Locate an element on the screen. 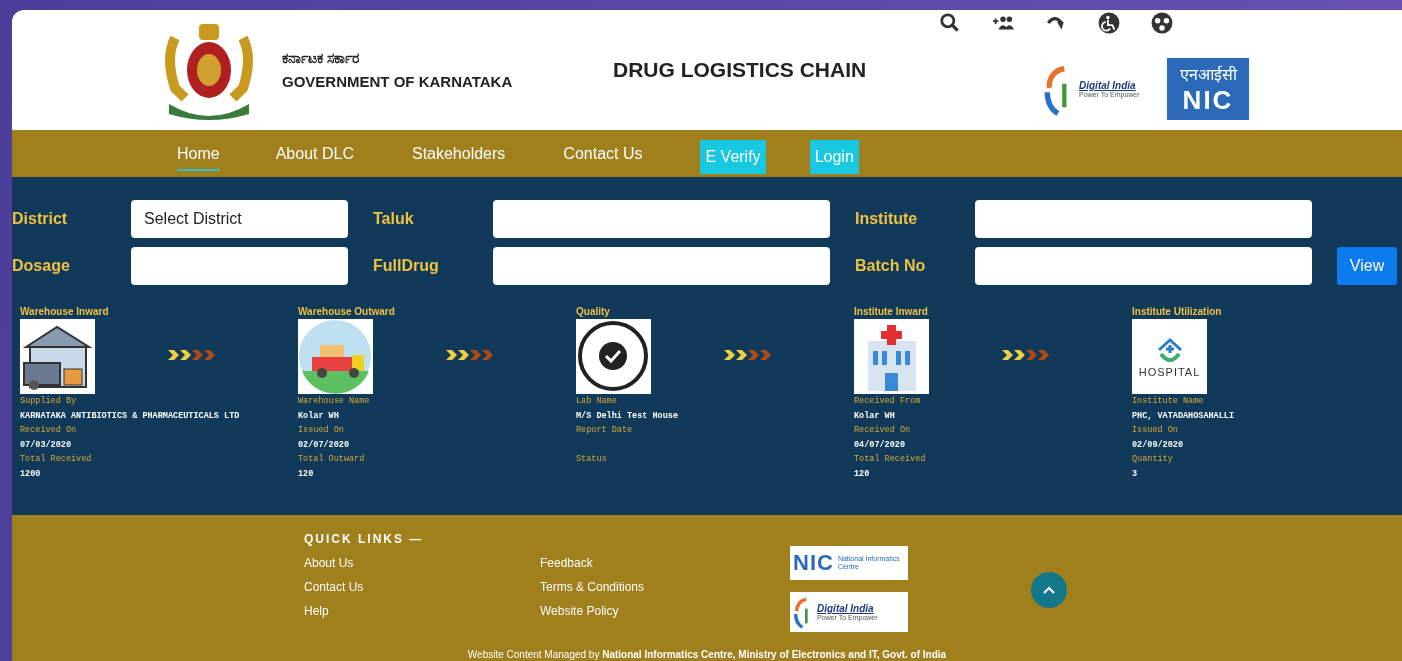  field-label: Warehouse Name is located at coordinates (334, 401).